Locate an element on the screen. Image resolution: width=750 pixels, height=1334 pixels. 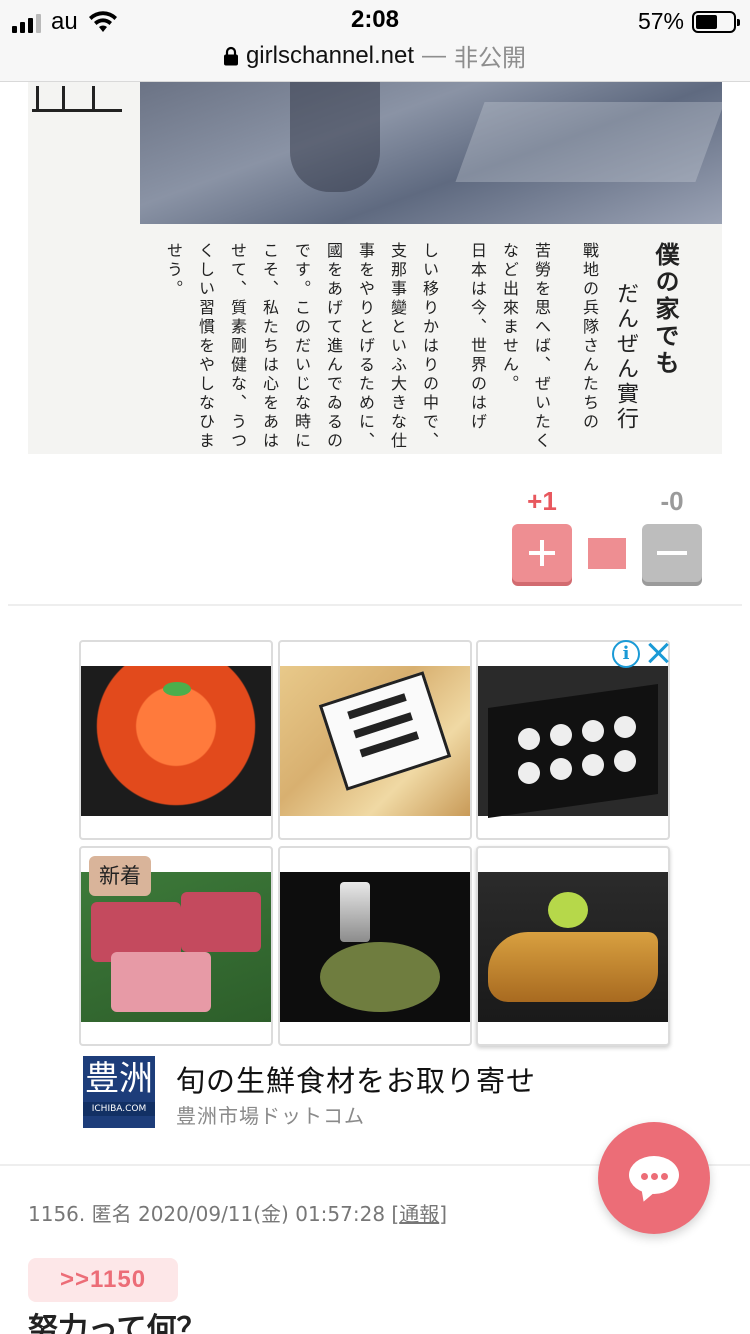
reply-anchor-link: >>1150 is located at coordinates (103, 1280).